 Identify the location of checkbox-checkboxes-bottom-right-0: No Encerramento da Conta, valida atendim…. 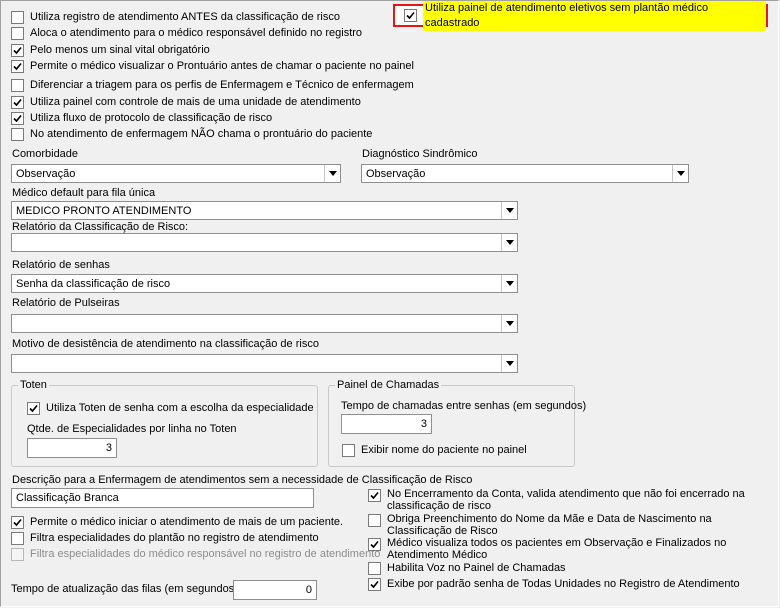
(570, 500).